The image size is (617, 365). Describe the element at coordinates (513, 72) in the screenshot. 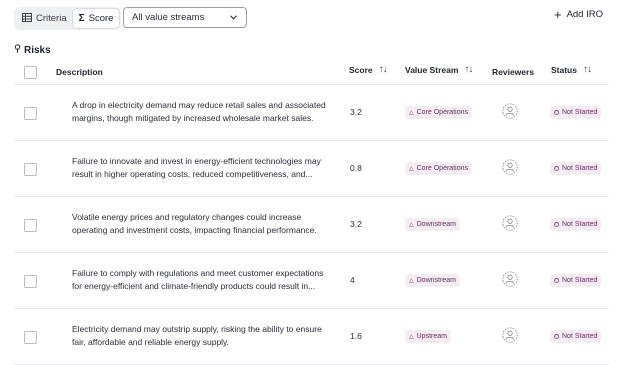

I see `column-reviewers: Reviewers` at that location.